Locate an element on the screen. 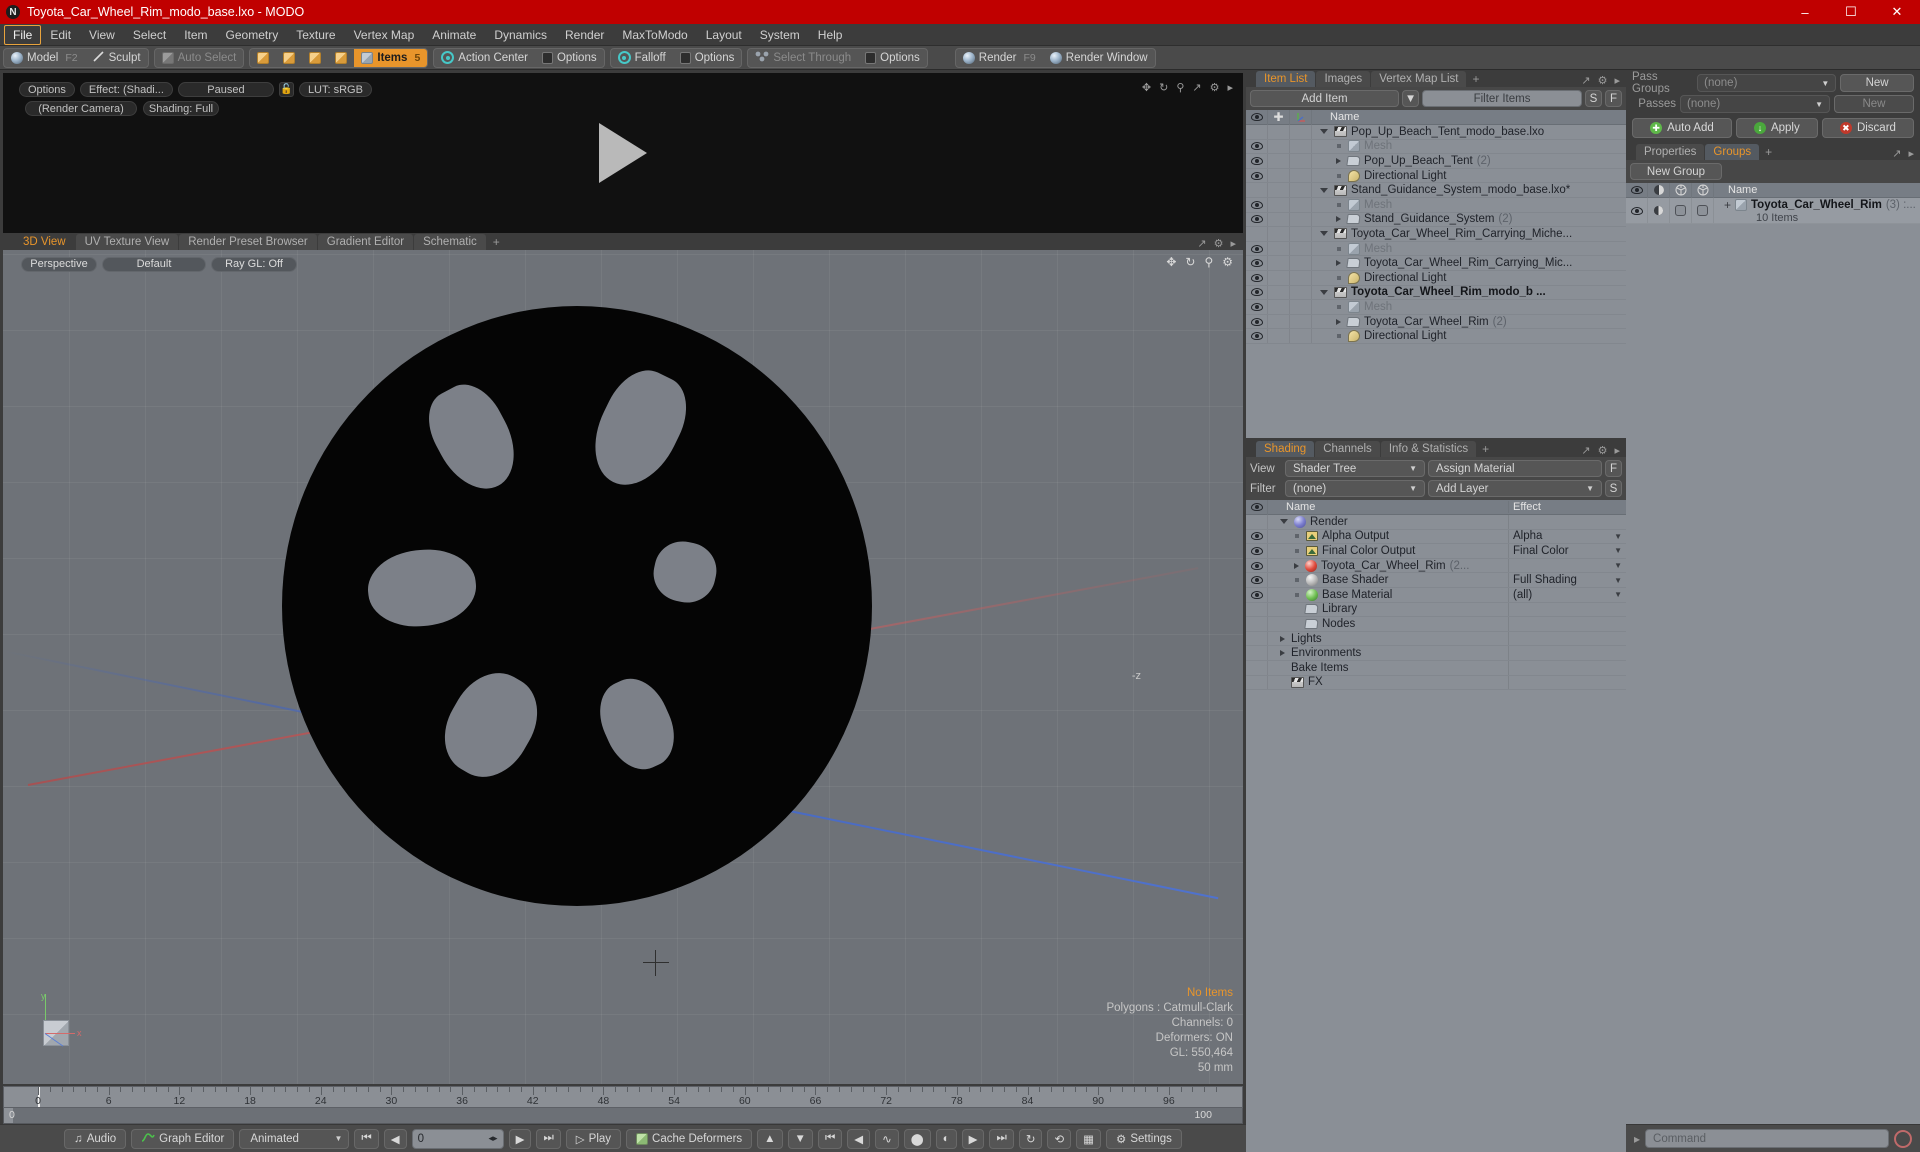 The image size is (1920, 1152). group-row-visibility is located at coordinates (1637, 210).